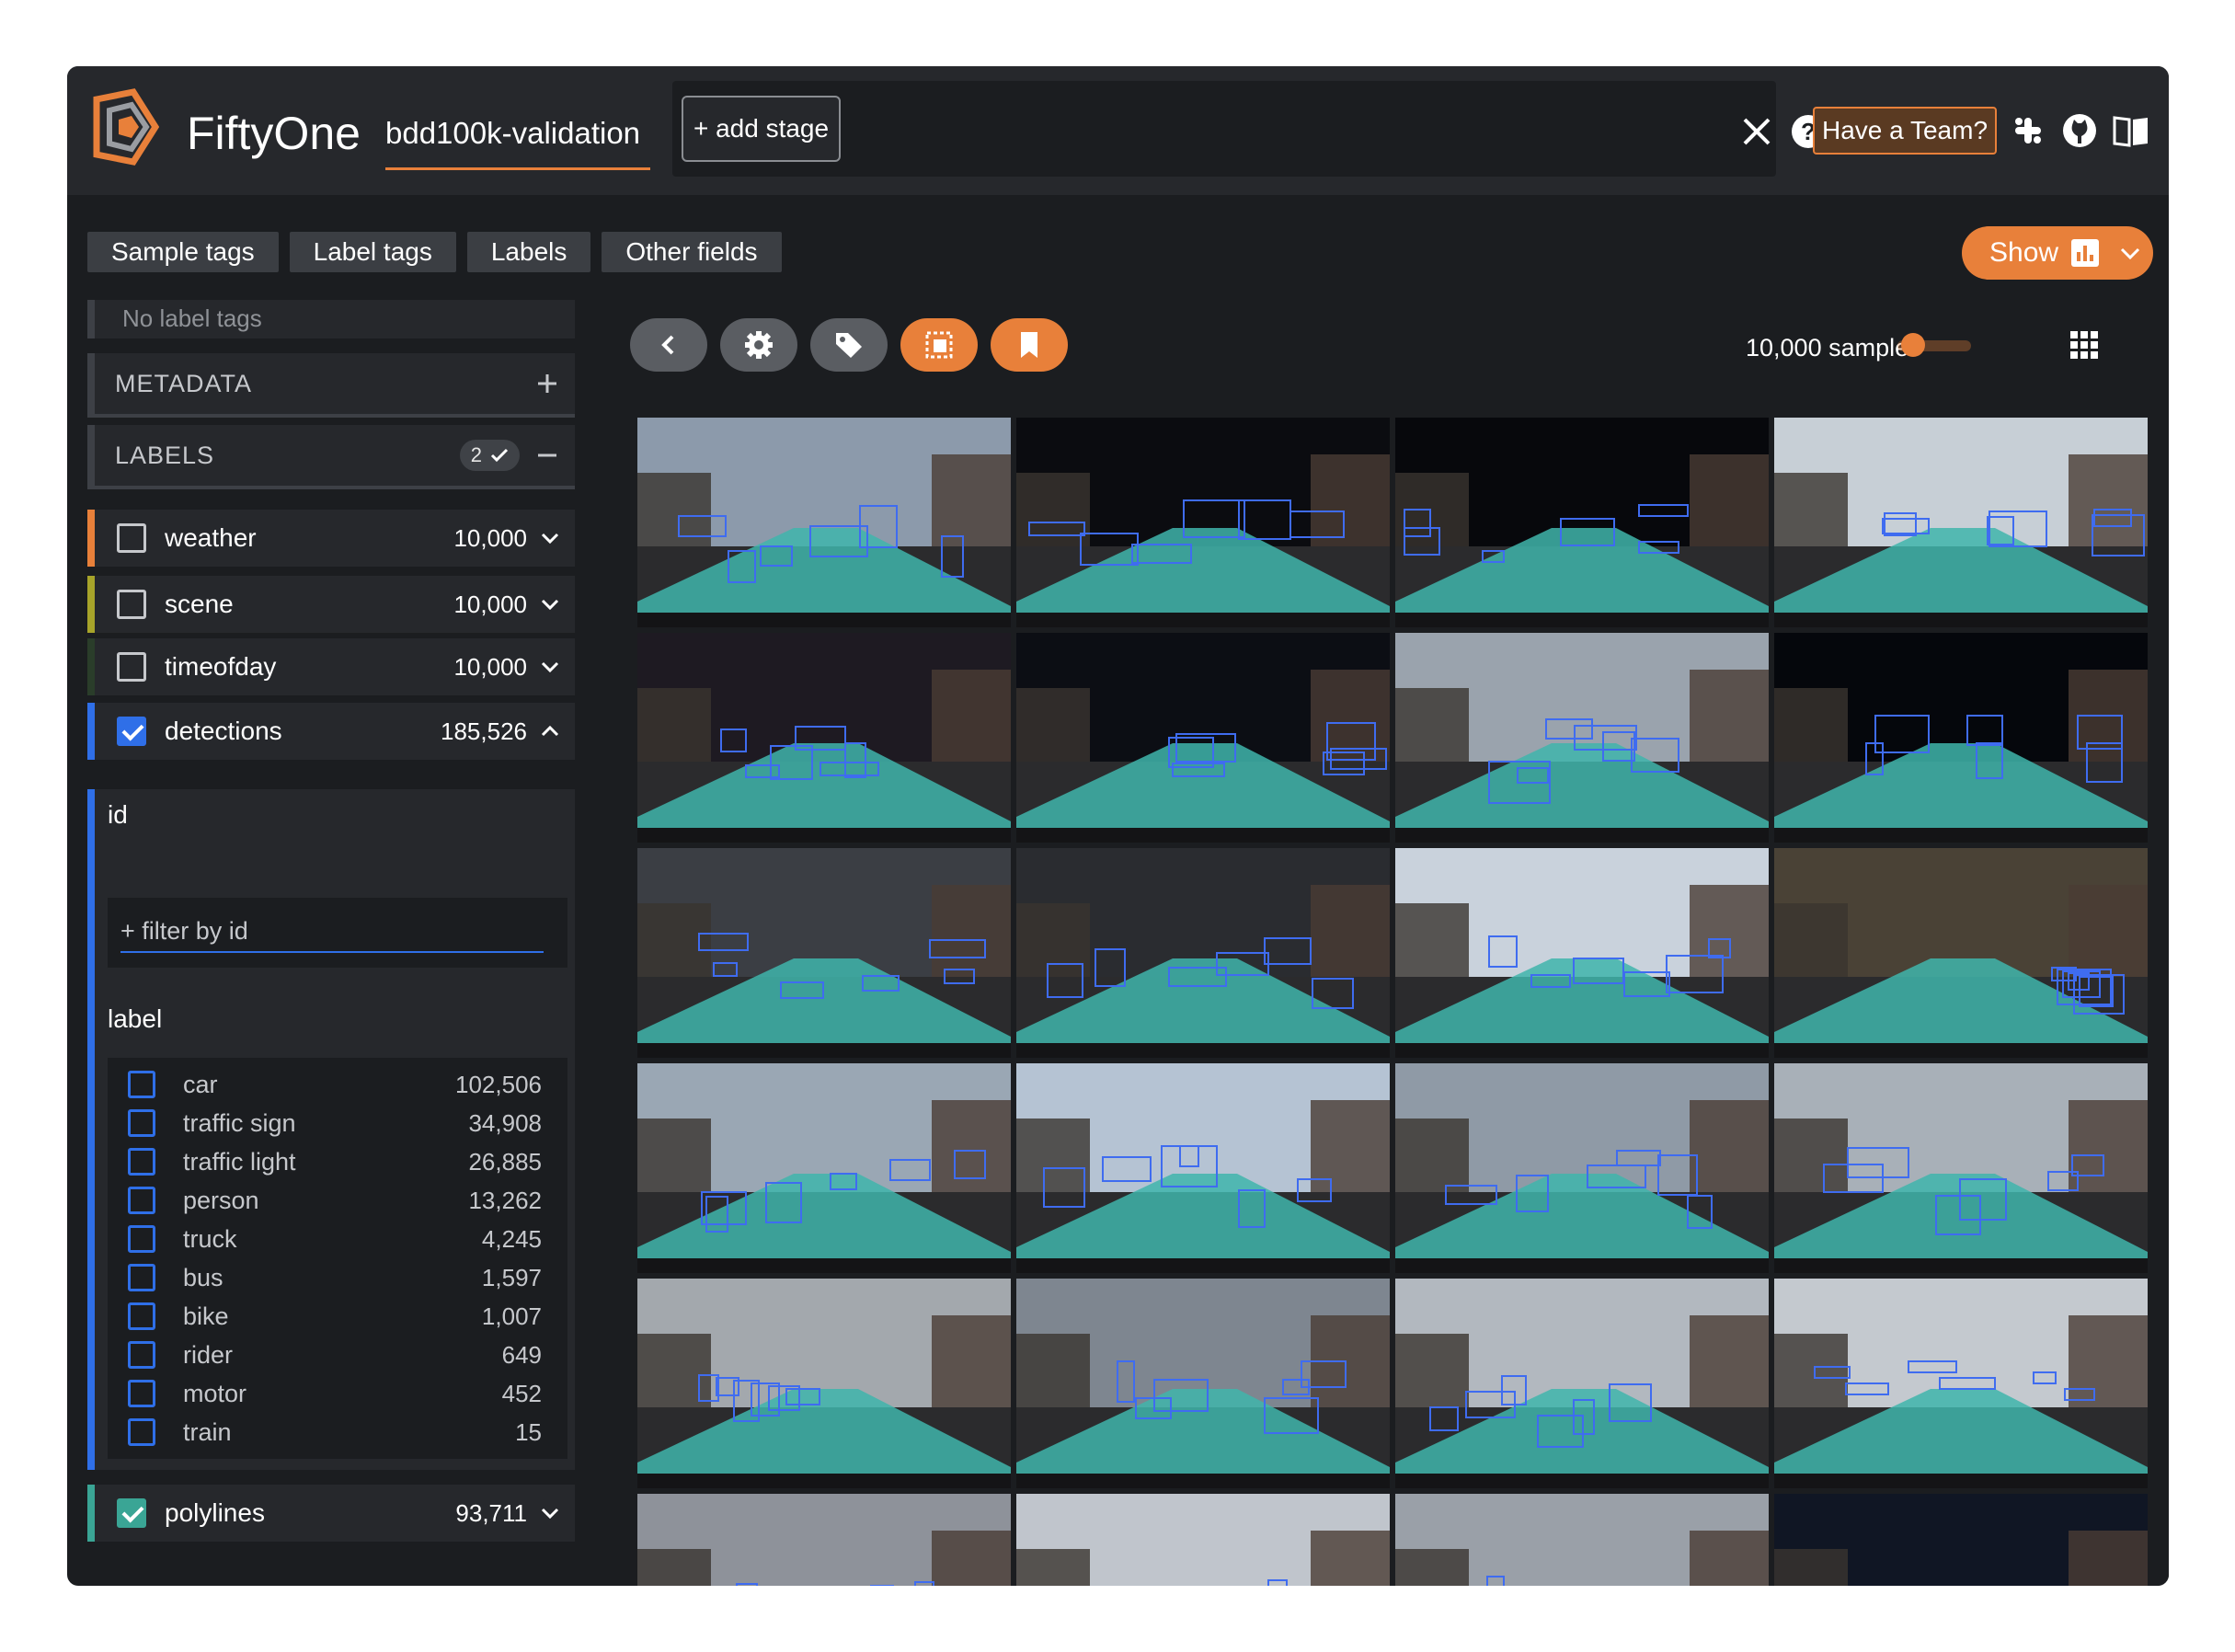 Image resolution: width=2235 pixels, height=1652 pixels. What do you see at coordinates (528, 252) in the screenshot?
I see `tab-labels: Labels` at bounding box center [528, 252].